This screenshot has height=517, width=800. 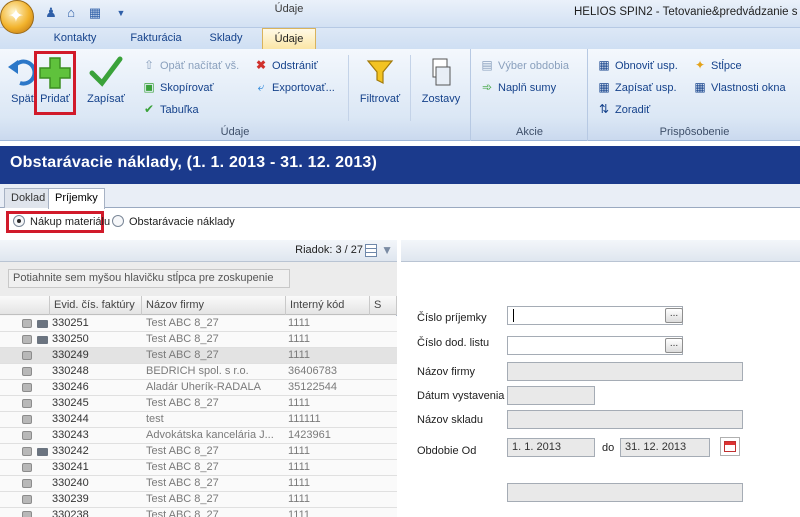 I want to click on report-icon, so click(x=441, y=72).